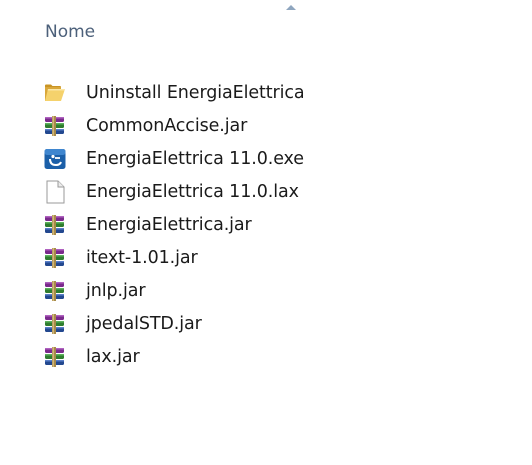  What do you see at coordinates (279, 356) in the screenshot?
I see `file-row-lax-jar: lax.jar` at bounding box center [279, 356].